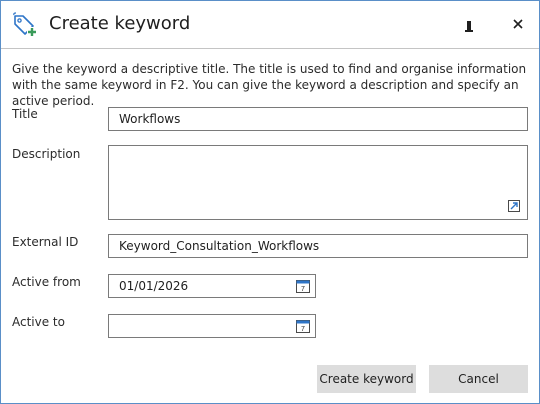  I want to click on close-icon, so click(518, 24).